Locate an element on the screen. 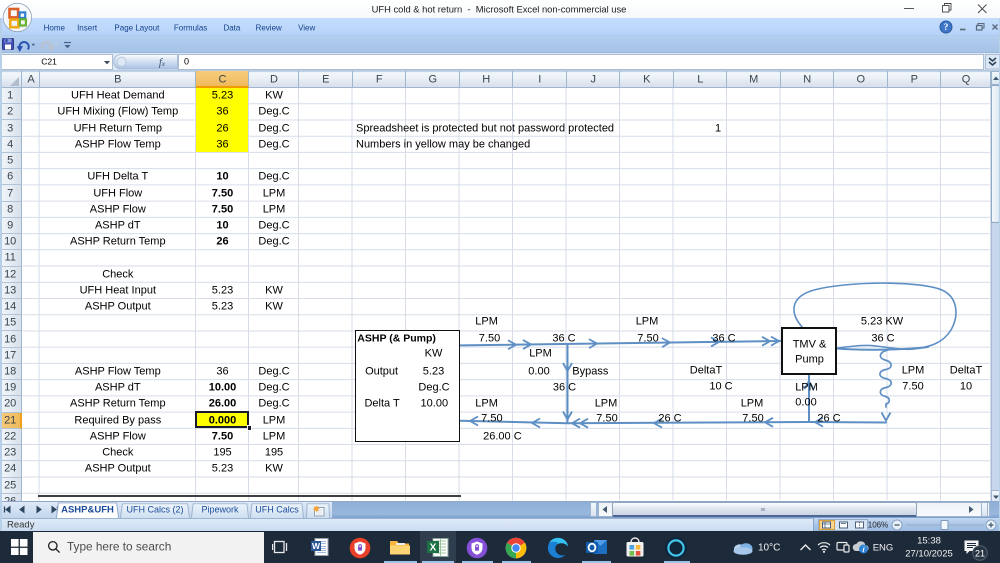  svg-text: 21 is located at coordinates (980, 553).